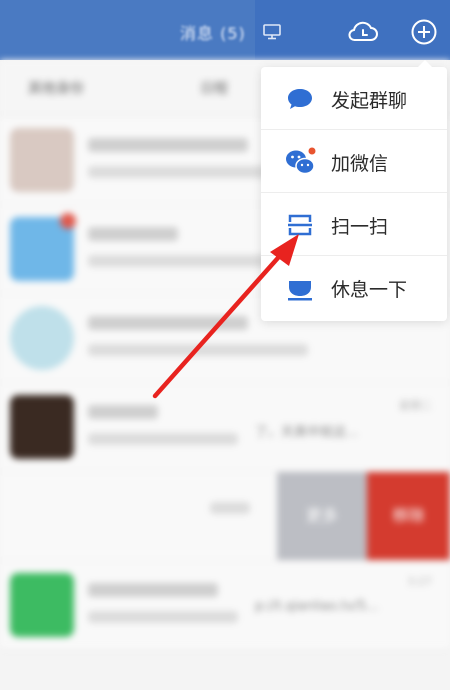 This screenshot has width=450, height=690. What do you see at coordinates (424, 34) in the screenshot?
I see `plus-circle-icon` at bounding box center [424, 34].